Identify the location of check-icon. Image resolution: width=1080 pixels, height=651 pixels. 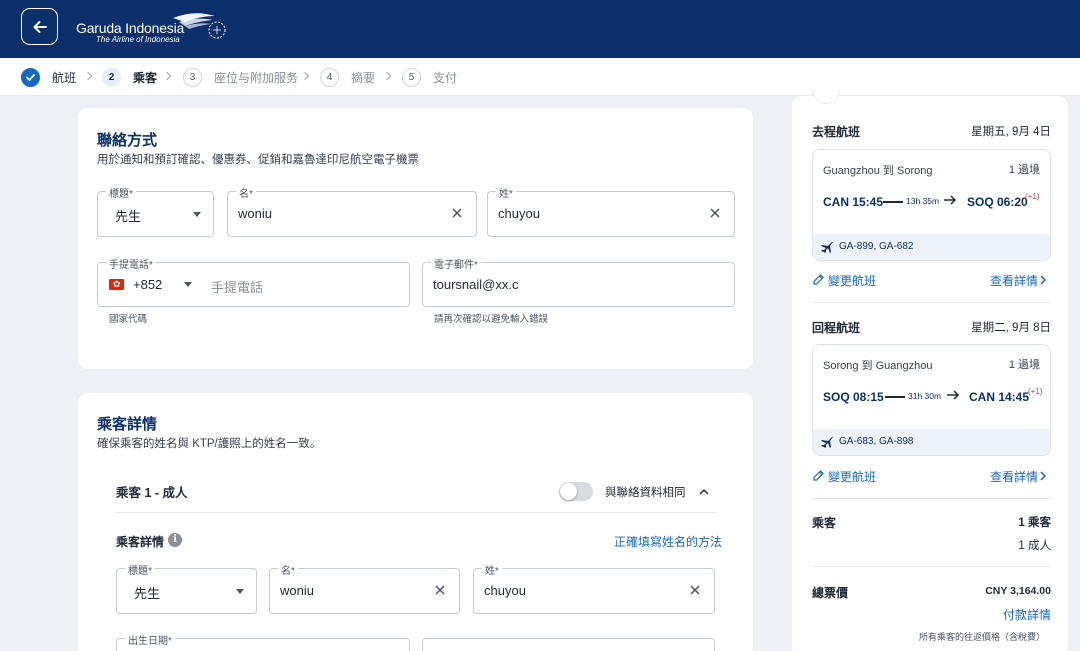
(30, 77).